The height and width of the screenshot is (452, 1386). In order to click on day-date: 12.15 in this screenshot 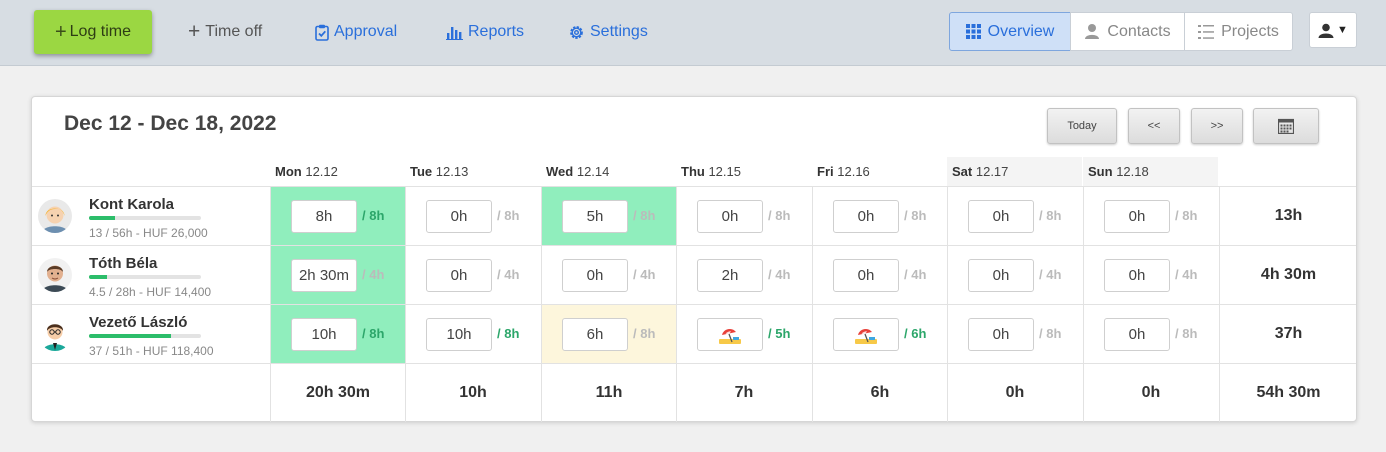, I will do `click(724, 171)`.